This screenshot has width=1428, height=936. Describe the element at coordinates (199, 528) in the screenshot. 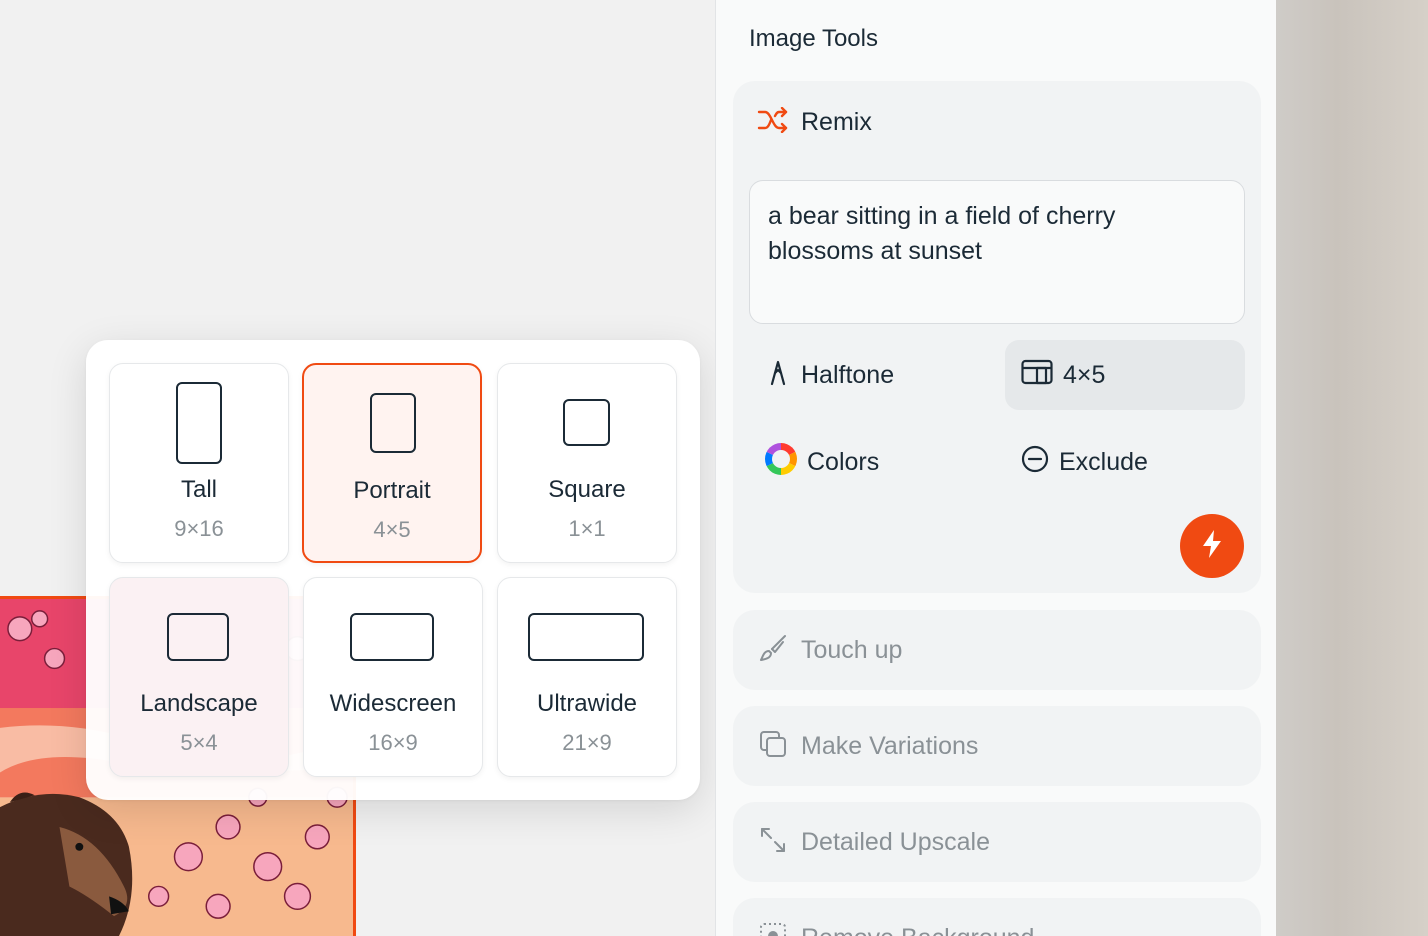

I see `aspect-option-ratio: 9×16` at that location.